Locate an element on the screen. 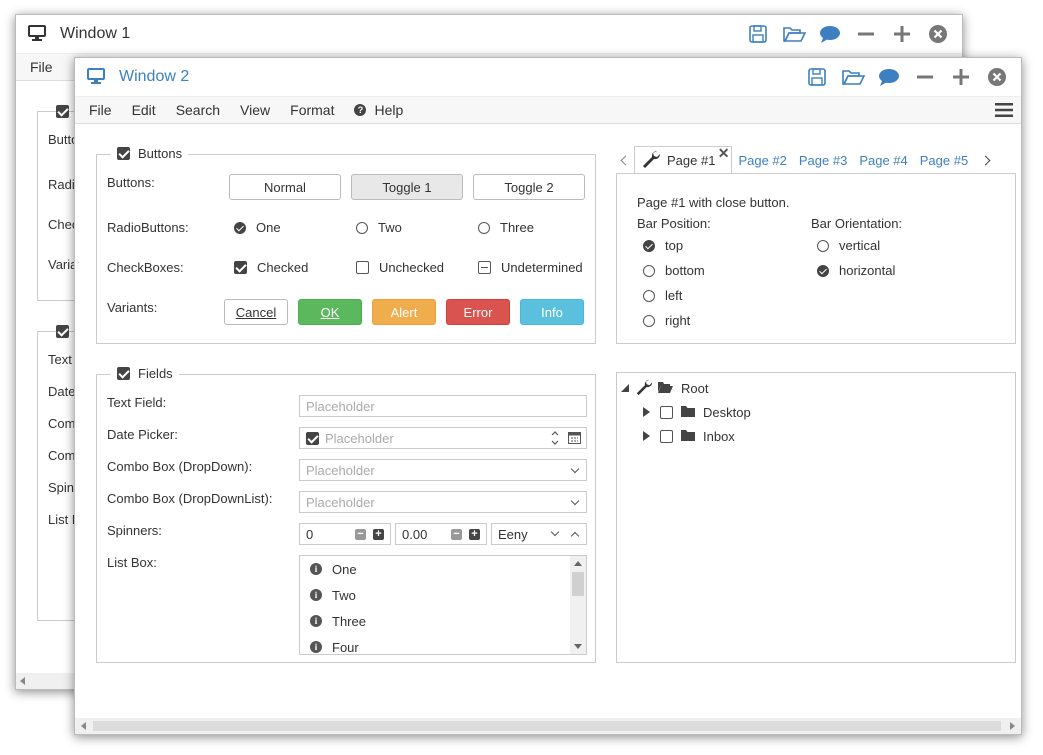 This screenshot has height=755, width=1043. expanded-arrow-icon is located at coordinates (625, 388).